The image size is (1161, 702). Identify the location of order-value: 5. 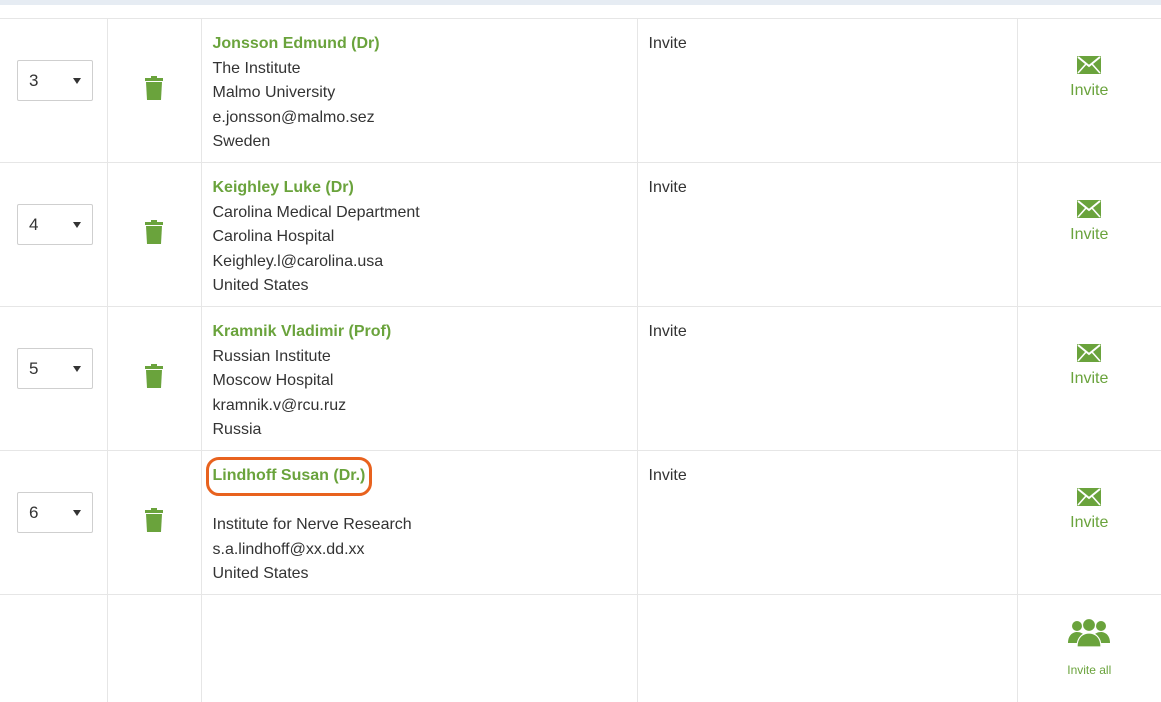
(34, 368).